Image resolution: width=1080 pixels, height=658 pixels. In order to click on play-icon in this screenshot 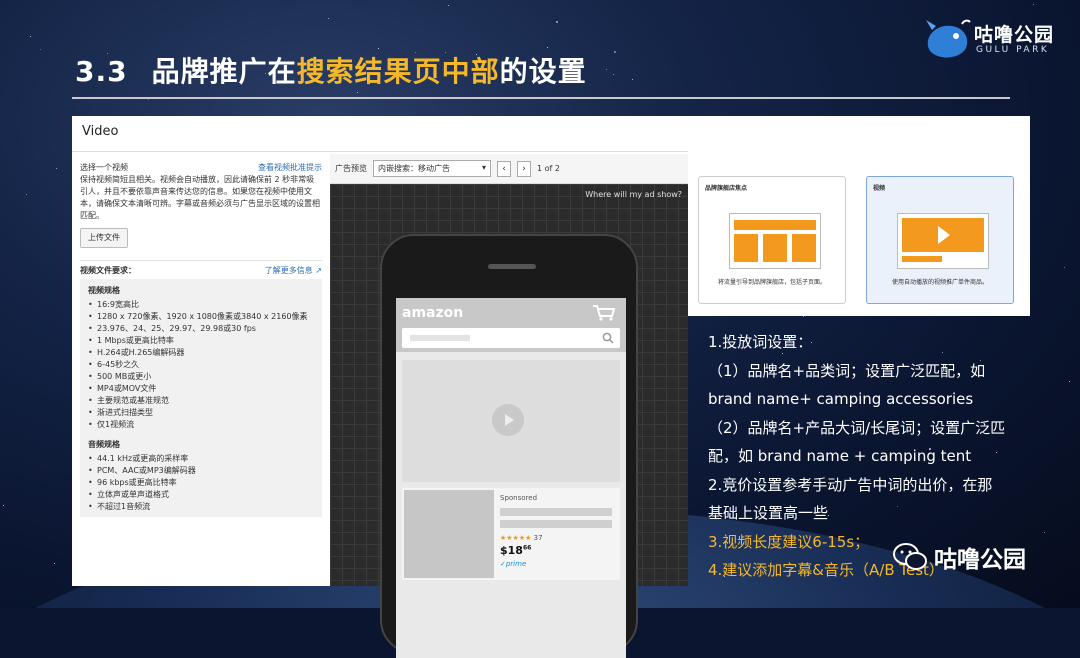, I will do `click(508, 420)`.